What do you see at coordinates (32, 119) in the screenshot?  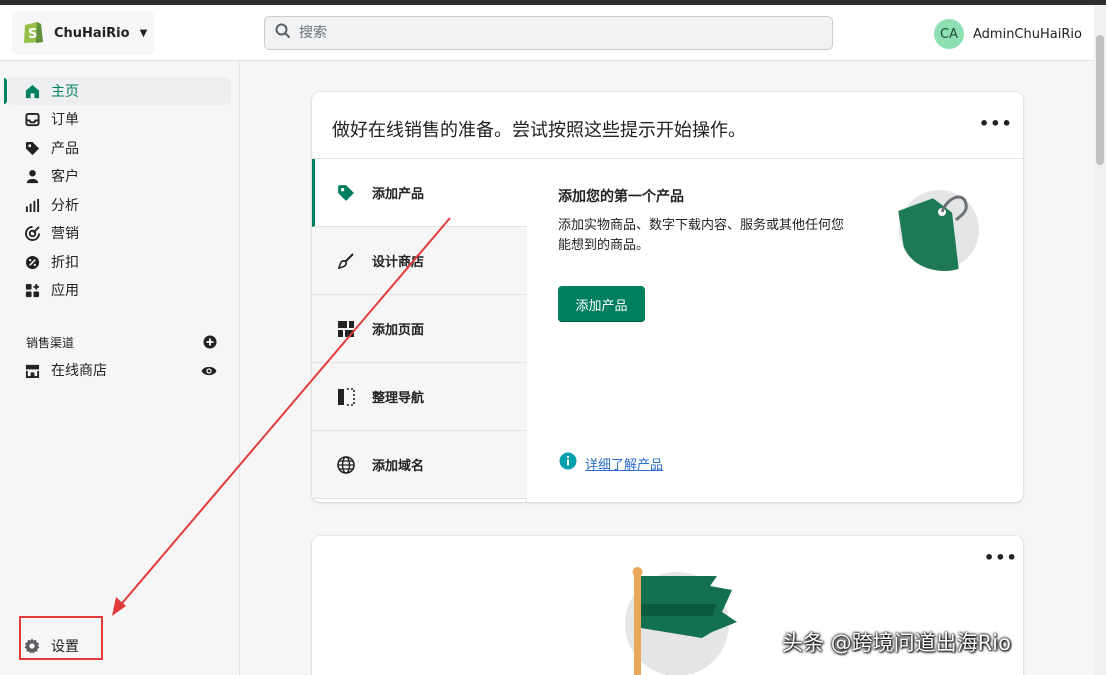 I see `inbox-icon` at bounding box center [32, 119].